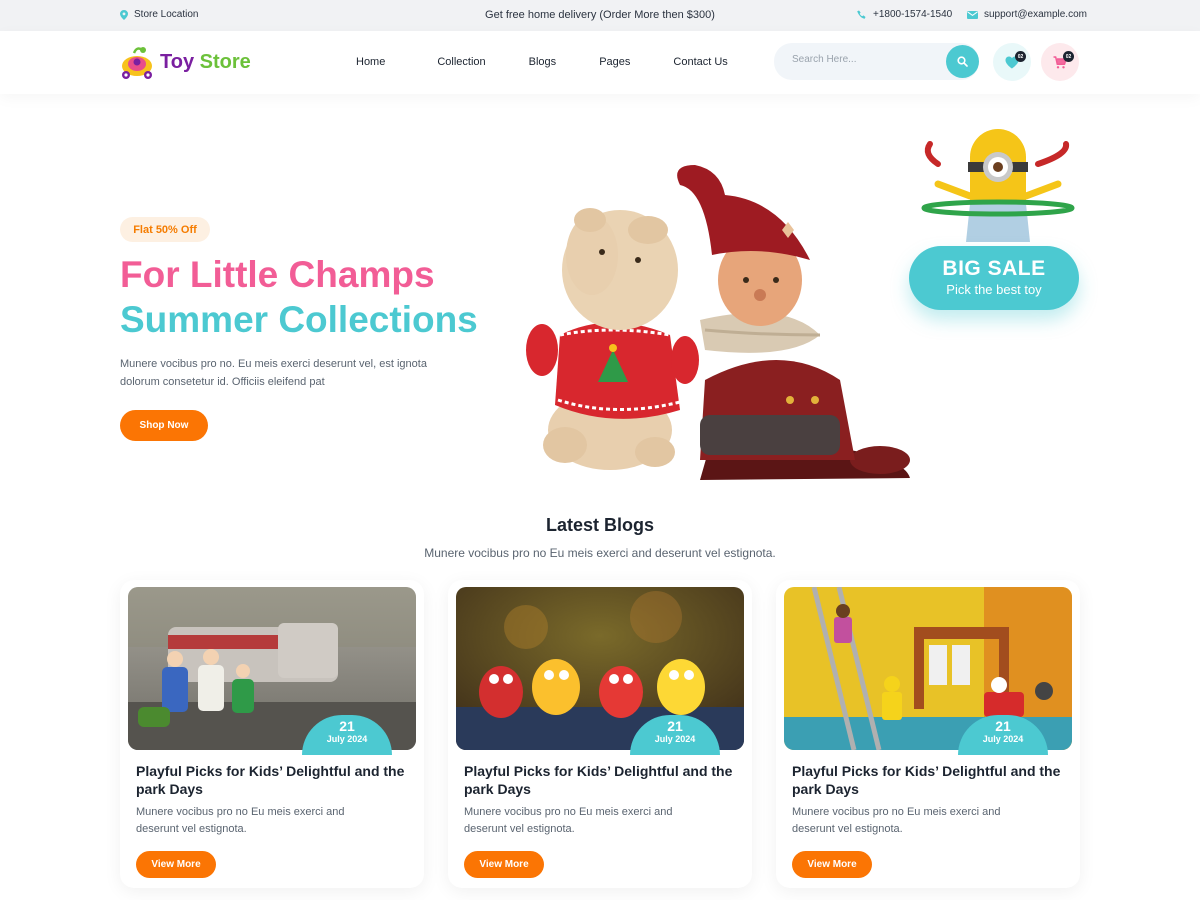  What do you see at coordinates (600, 525) in the screenshot?
I see `blogs-section-title: Latest Blogs` at bounding box center [600, 525].